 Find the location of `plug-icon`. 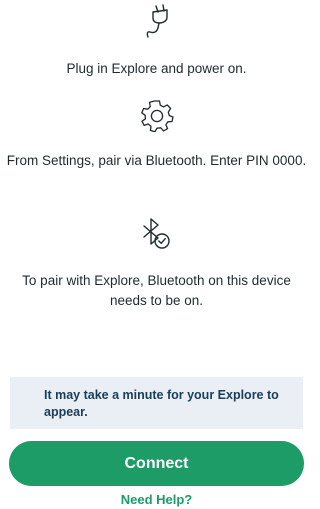

plug-icon is located at coordinates (157, 24).